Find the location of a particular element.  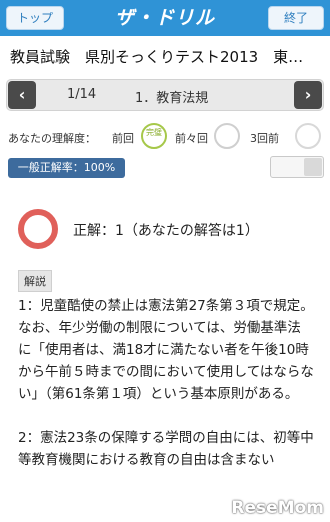

end-button: 終了 is located at coordinates (296, 18).